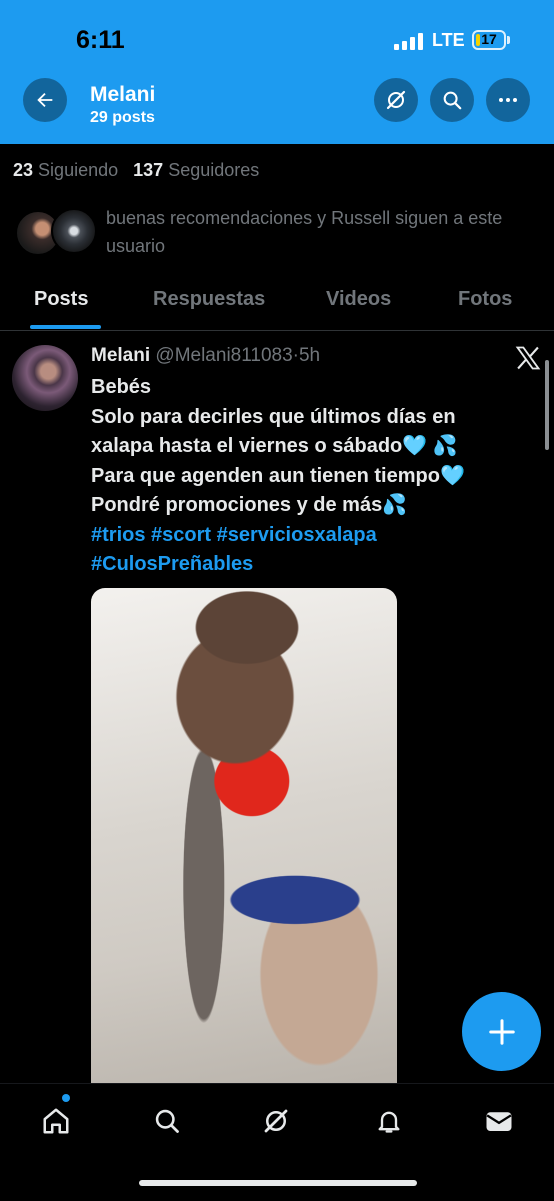 The width and height of the screenshot is (554, 1201). I want to click on nav-grok, so click(276, 1121).